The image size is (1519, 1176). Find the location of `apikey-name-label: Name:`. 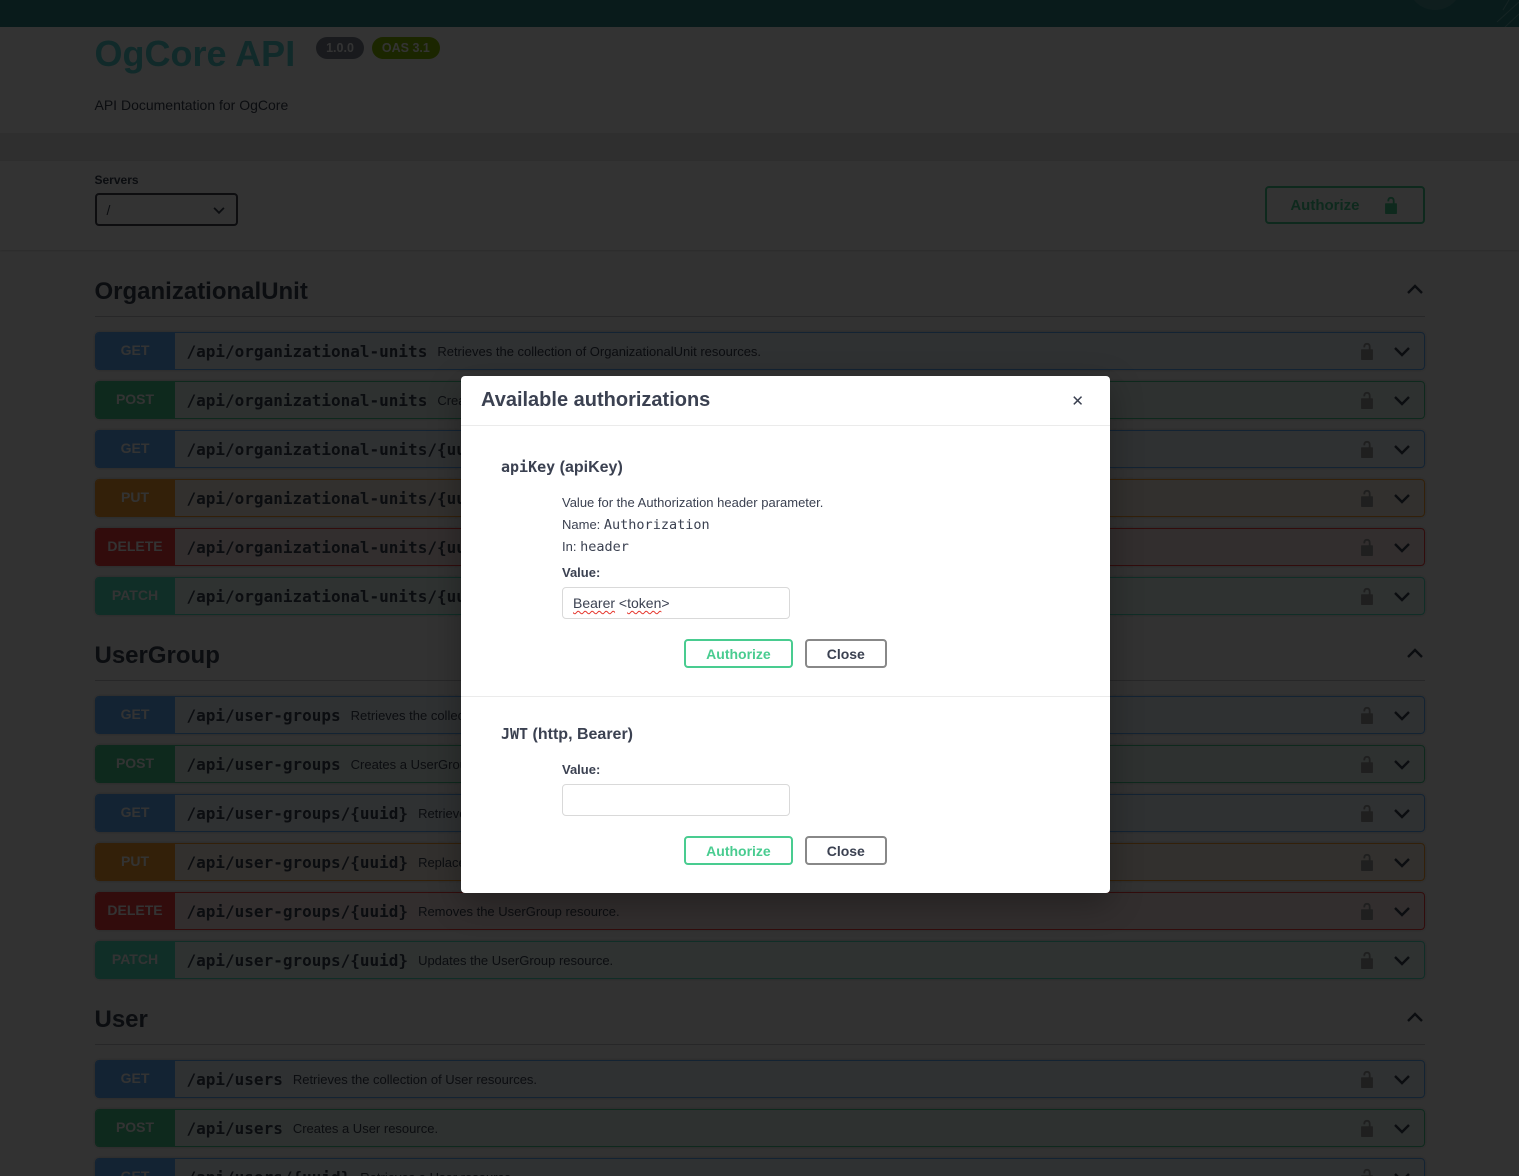

apikey-name-label: Name: is located at coordinates (581, 524).